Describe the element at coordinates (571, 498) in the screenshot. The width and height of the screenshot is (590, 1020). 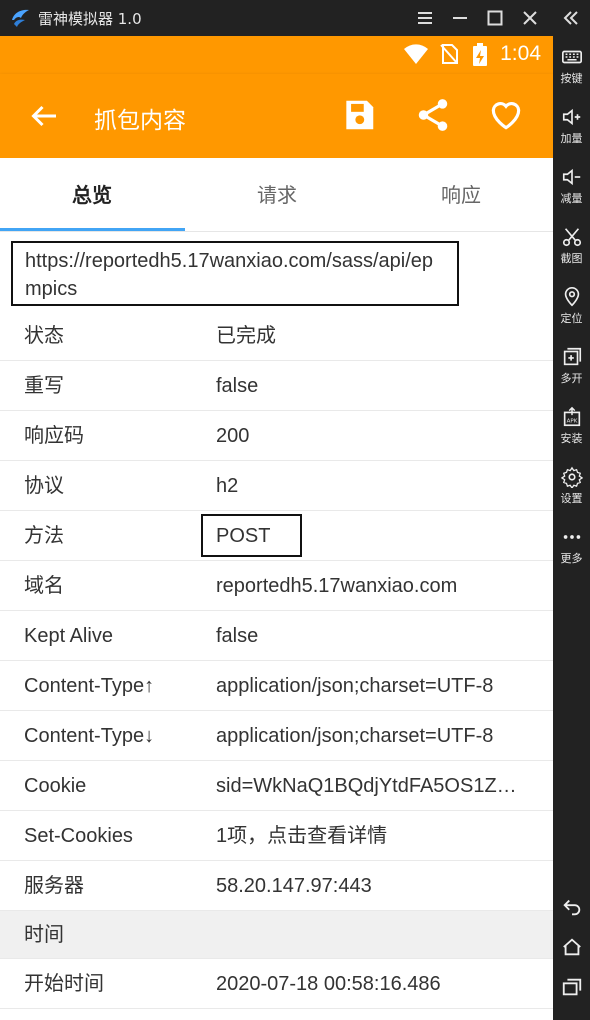
I see `side-item-label: 设置` at that location.